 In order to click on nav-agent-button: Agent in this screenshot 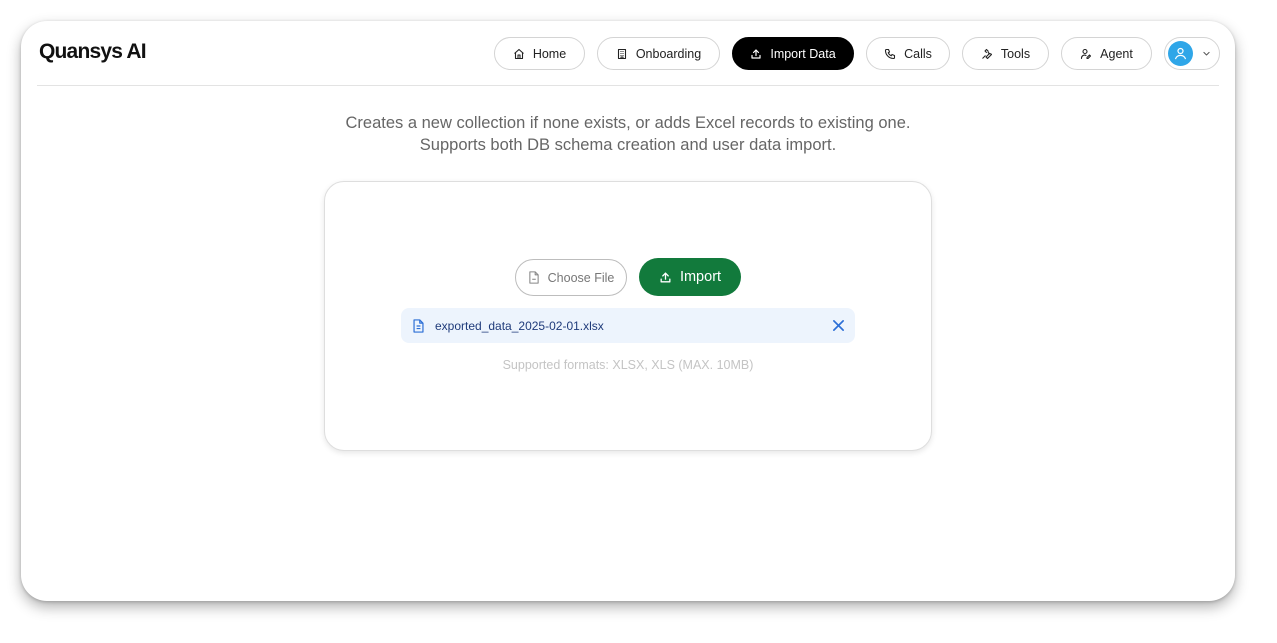, I will do `click(1106, 53)`.